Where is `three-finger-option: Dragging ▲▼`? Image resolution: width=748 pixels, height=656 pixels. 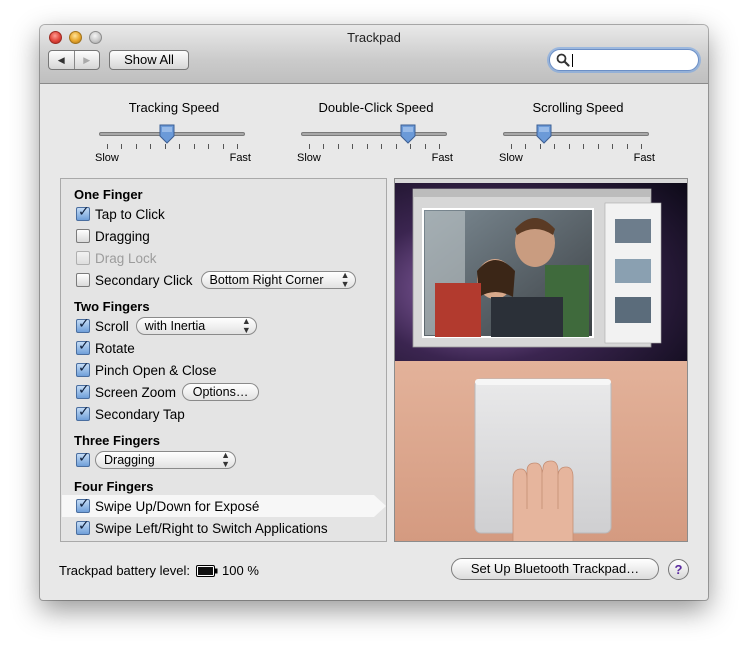 three-finger-option: Dragging ▲▼ is located at coordinates (156, 459).